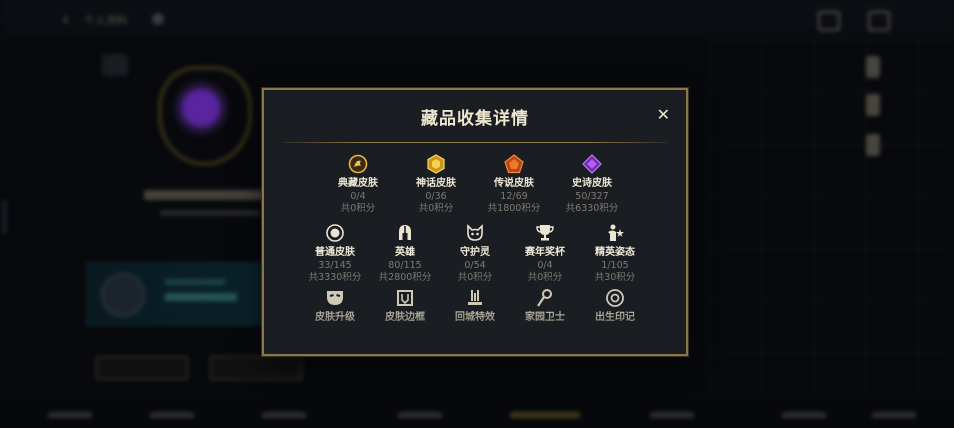  I want to click on category-skin-frame: 皮肤边框, so click(405, 306).